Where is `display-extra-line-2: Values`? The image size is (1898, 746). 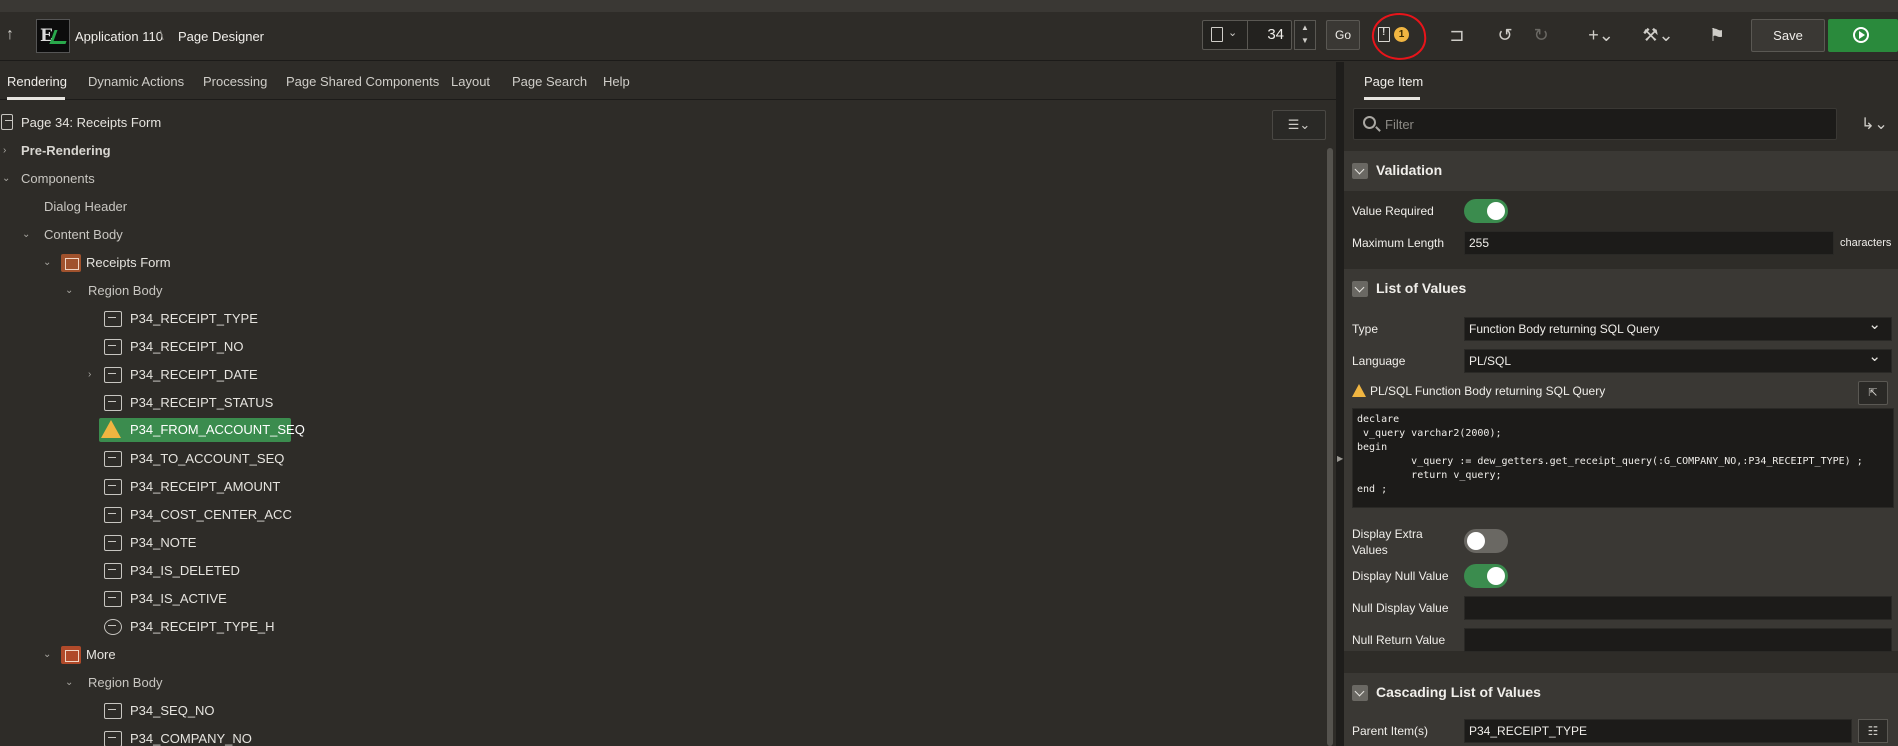 display-extra-line-2: Values is located at coordinates (1370, 550).